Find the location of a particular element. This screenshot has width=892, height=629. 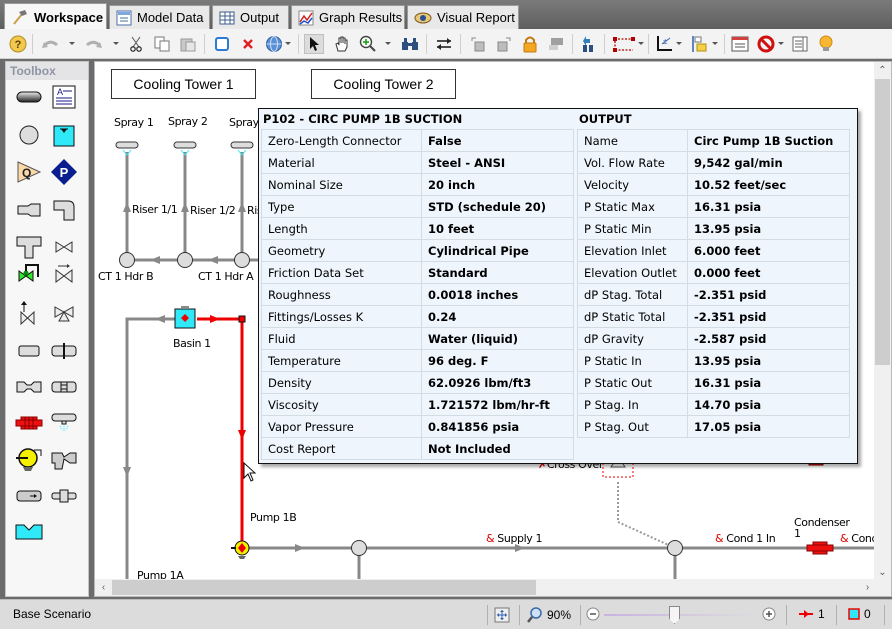

send-to-back-button is located at coordinates (478, 44).